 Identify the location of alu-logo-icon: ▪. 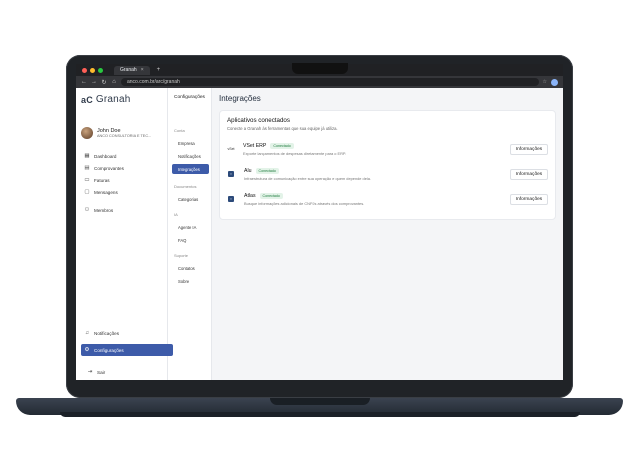
(231, 174).